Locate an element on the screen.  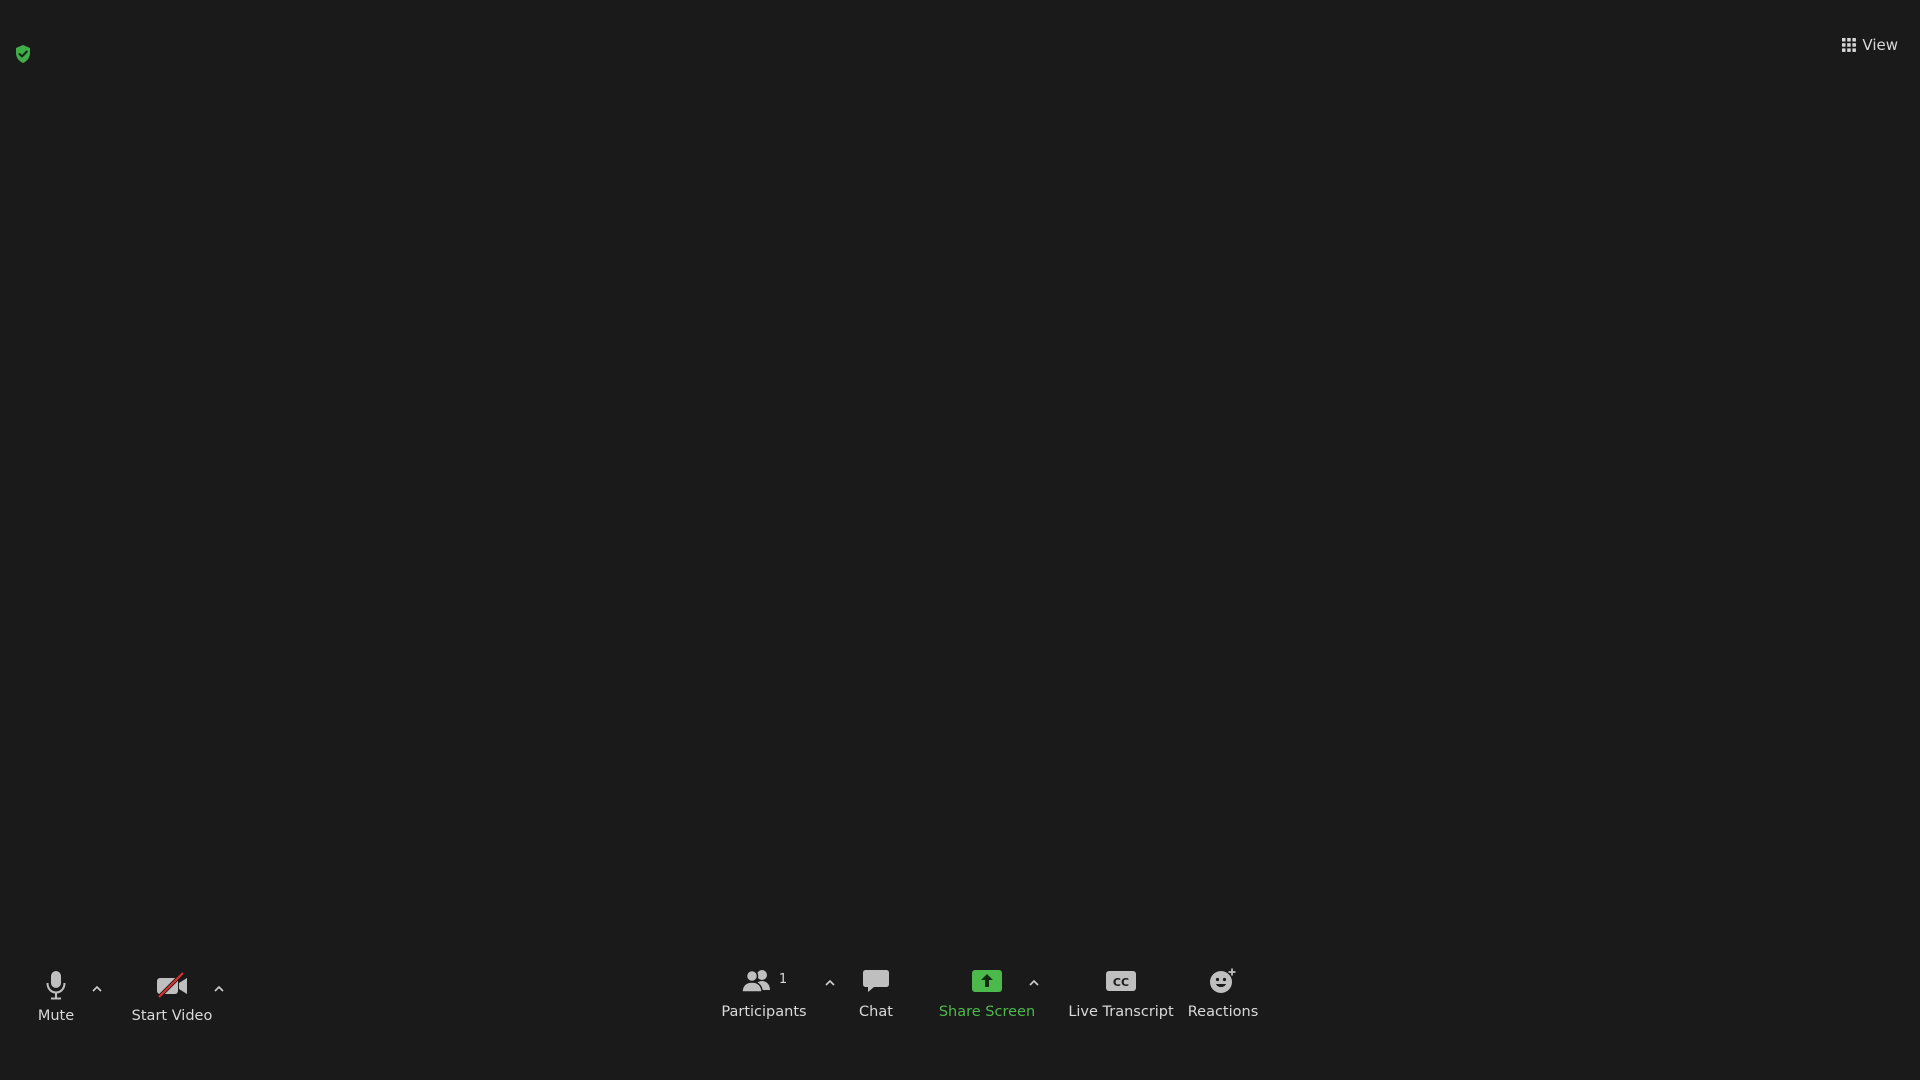
svg-text: CC is located at coordinates (1121, 982).